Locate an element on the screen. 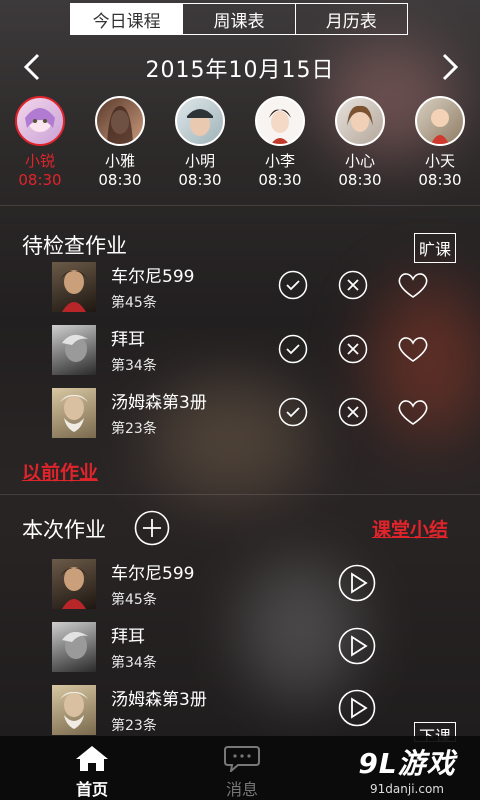 The width and height of the screenshot is (480, 800). student-item: 小锐 08:30 is located at coordinates (40, 142).